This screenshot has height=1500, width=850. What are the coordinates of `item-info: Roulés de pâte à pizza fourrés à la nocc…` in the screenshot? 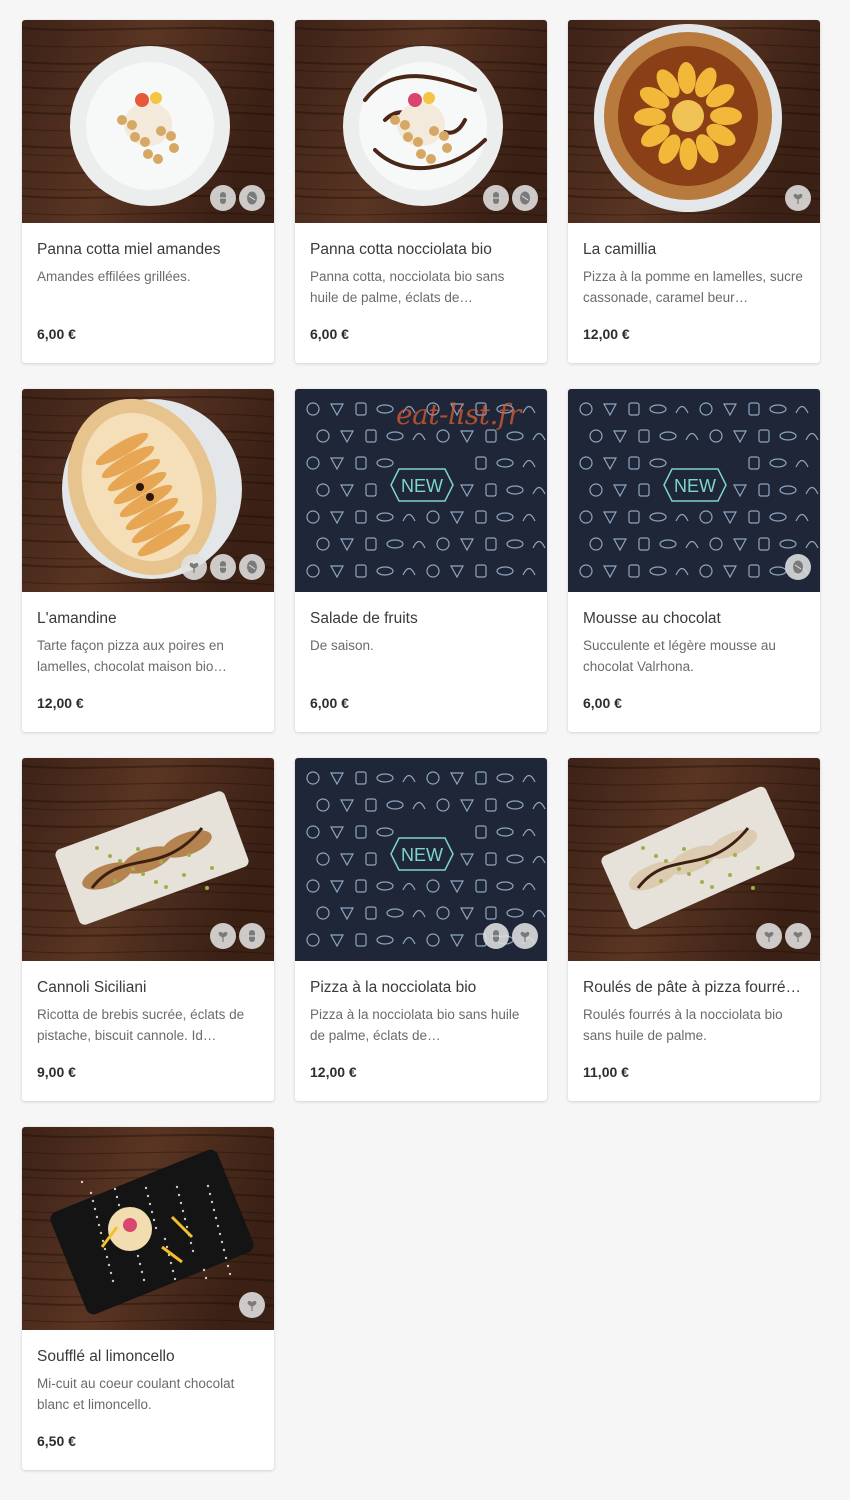 It's located at (694, 1003).